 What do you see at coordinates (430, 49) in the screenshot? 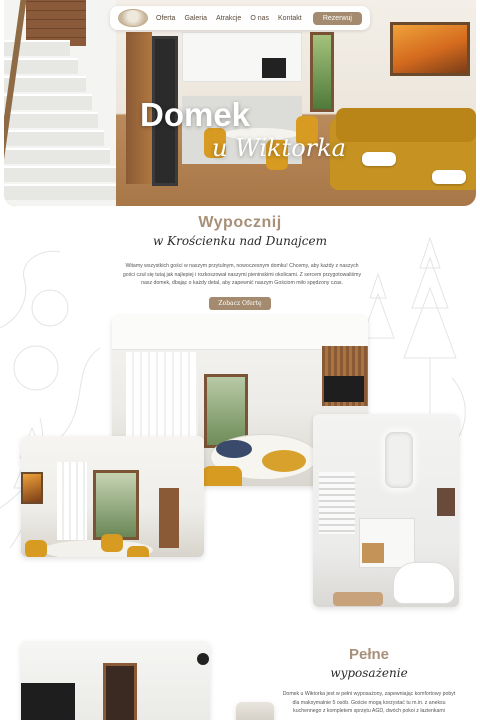
I see `wall-painting` at bounding box center [430, 49].